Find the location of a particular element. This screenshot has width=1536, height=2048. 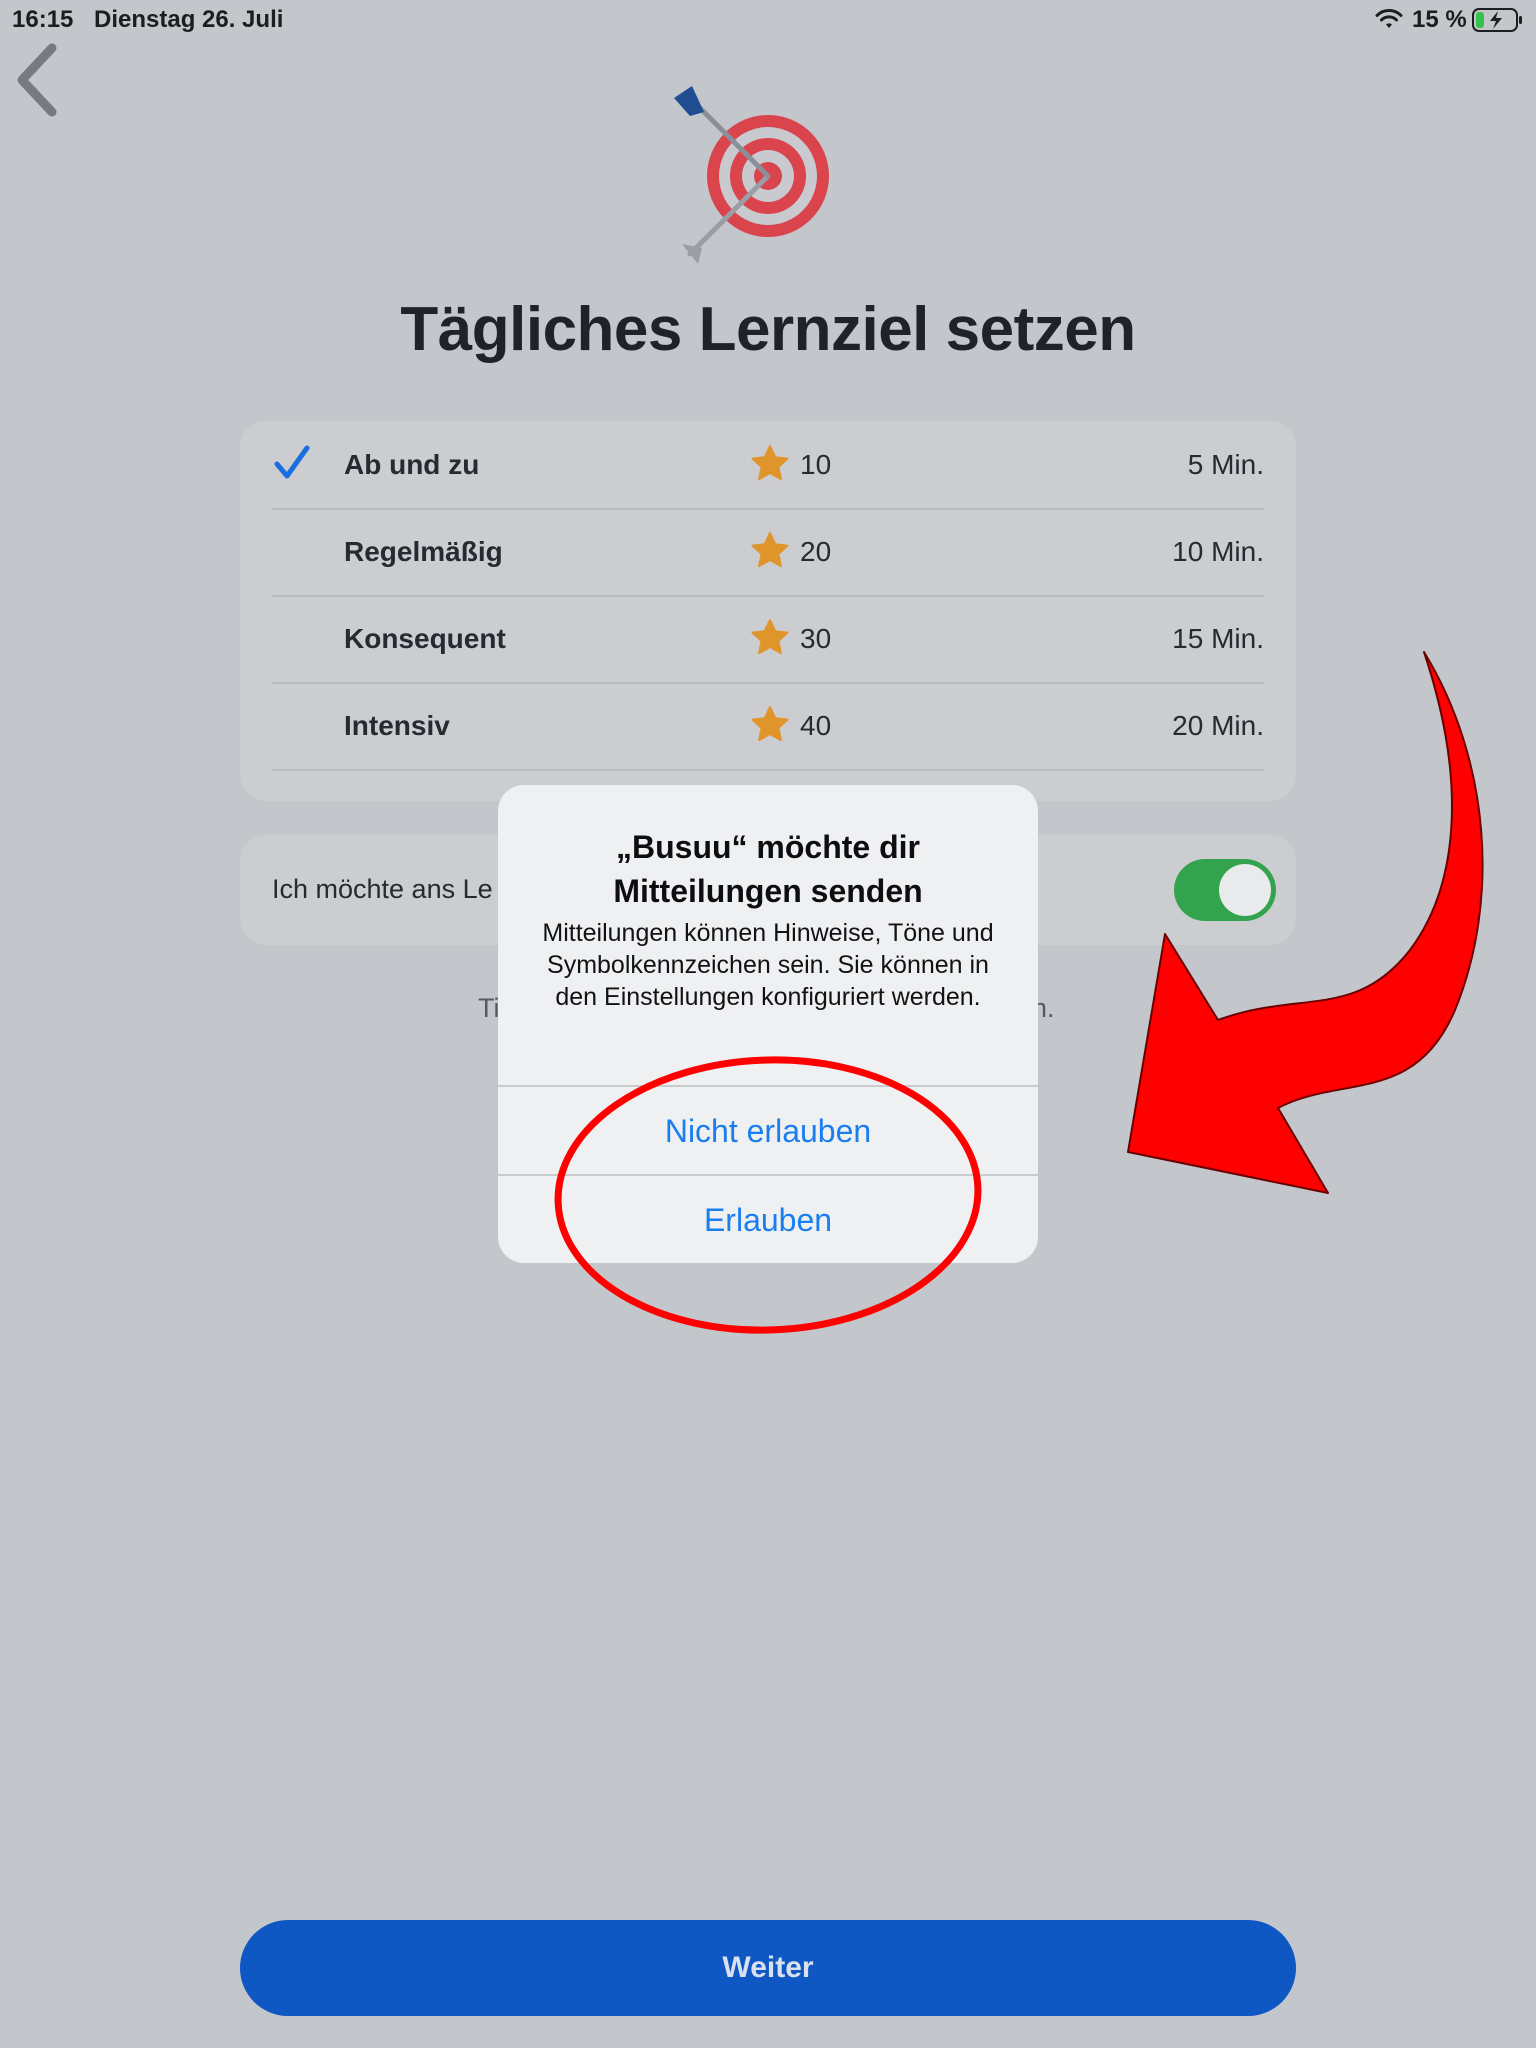

page-title: Tägliches Lernziel setzen is located at coordinates (768, 329).